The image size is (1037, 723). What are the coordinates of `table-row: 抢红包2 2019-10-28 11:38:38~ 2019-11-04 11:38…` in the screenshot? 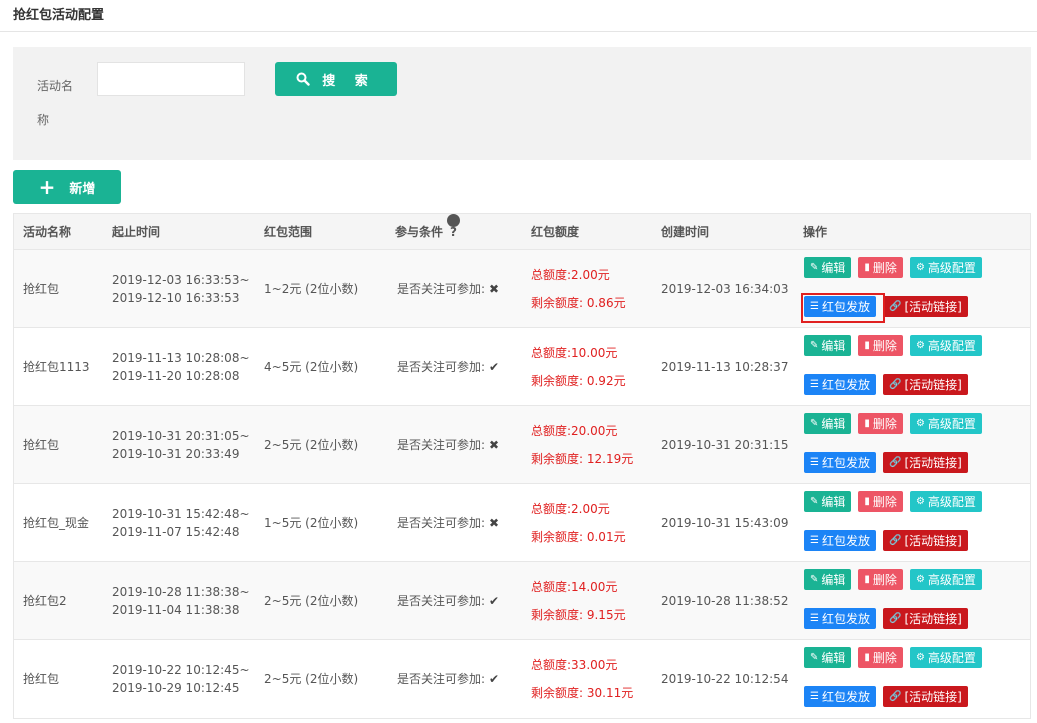 It's located at (522, 601).